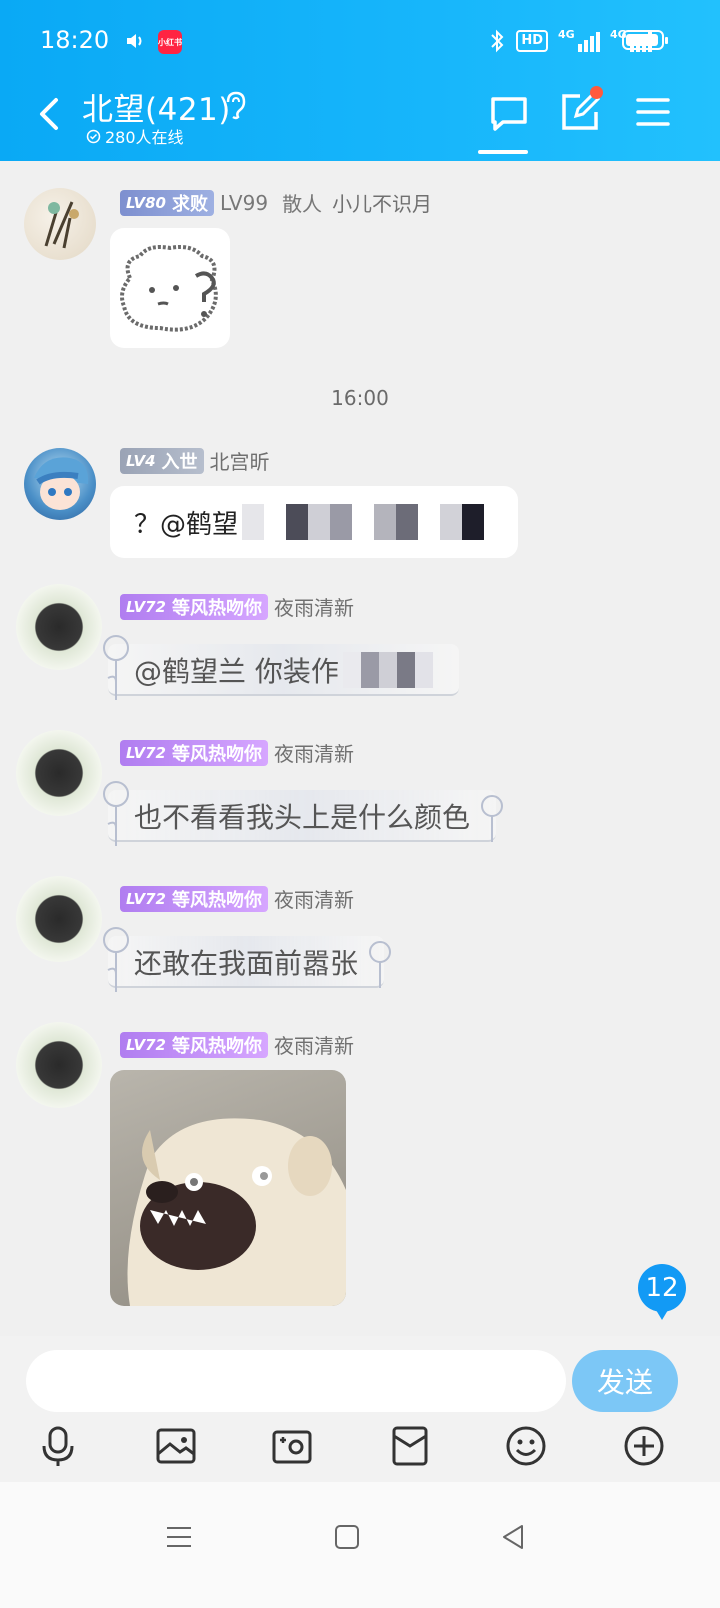 This screenshot has height=1608, width=720. I want to click on title-tag: LV99, so click(244, 202).